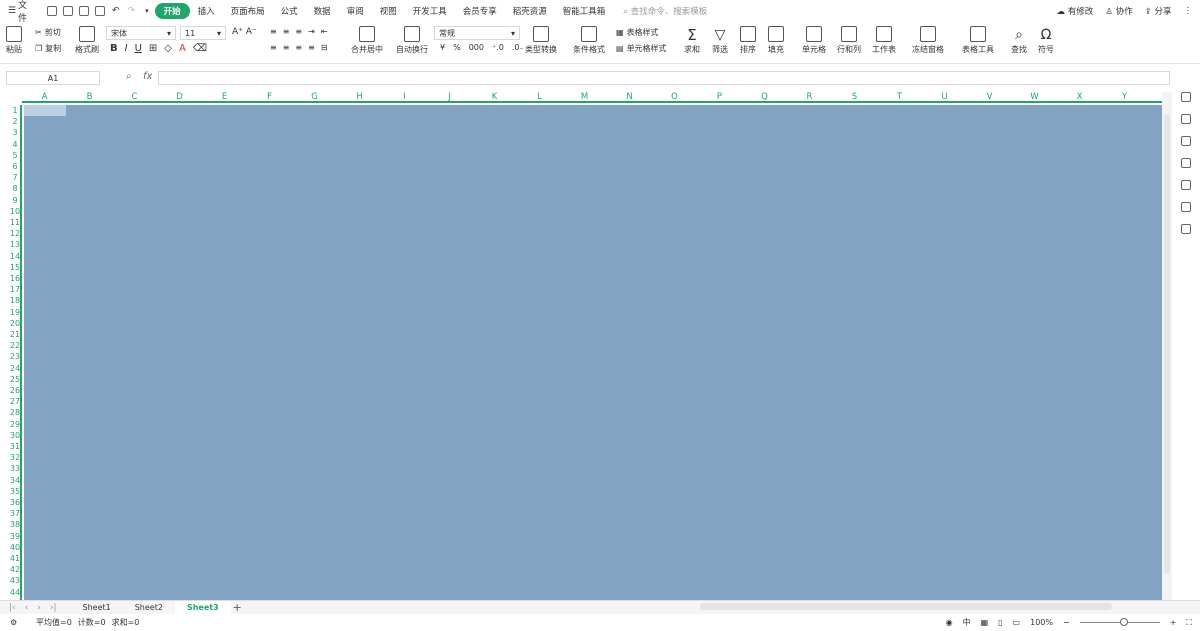 The width and height of the screenshot is (1200, 631). I want to click on distribute-icon: ⊟, so click(324, 47).